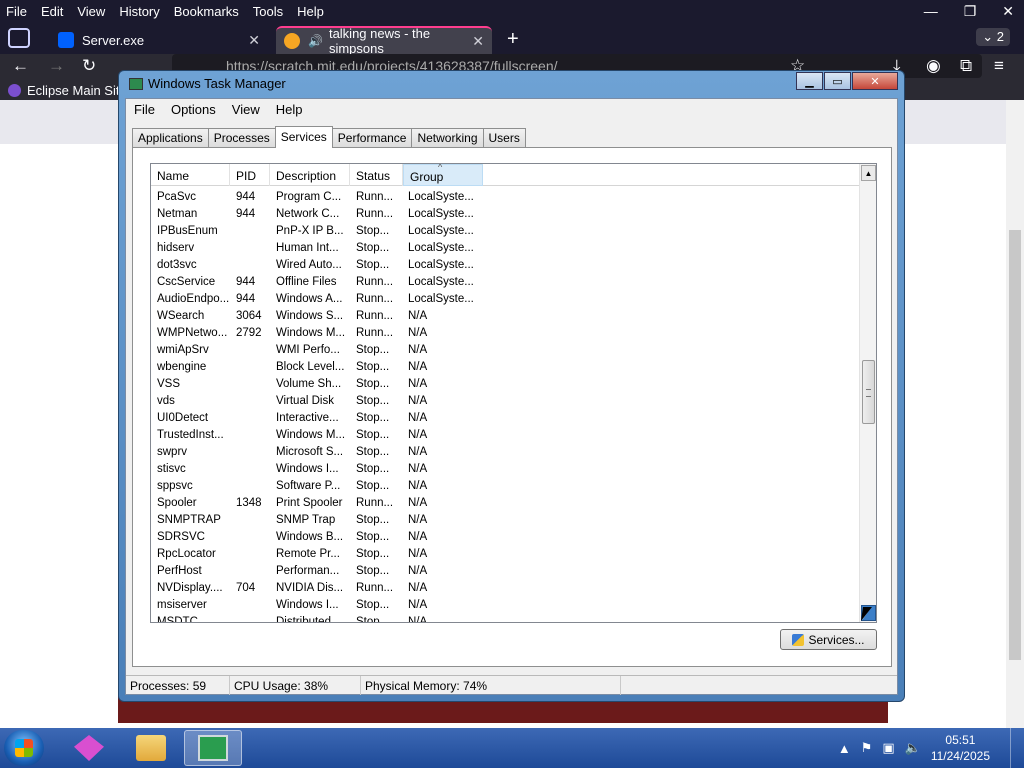 The height and width of the screenshot is (768, 1024). Describe the element at coordinates (443, 175) in the screenshot. I see `column-group: ^ Group` at that location.